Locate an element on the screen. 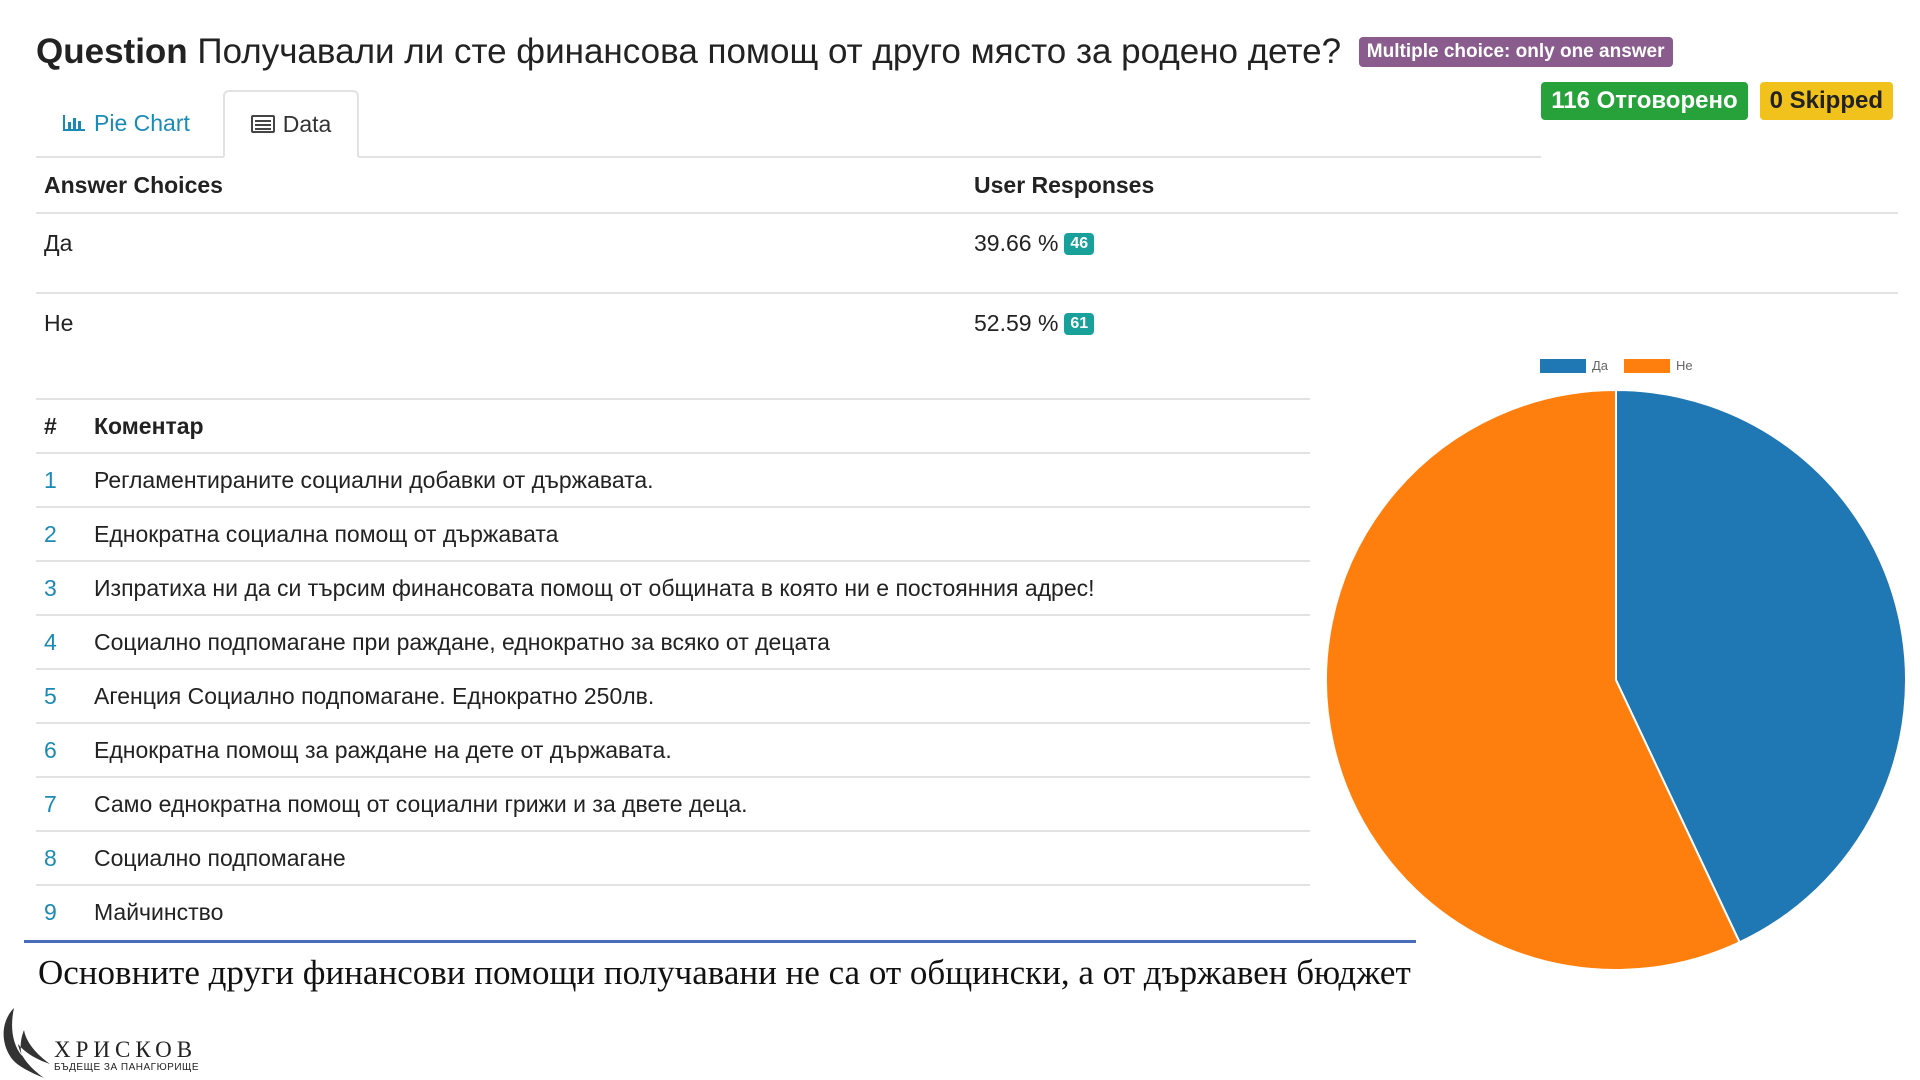 Image resolution: width=1920 pixels, height=1080 pixels. logo-subtitle: БЪДЕЩЕ ЗА ПАНАГЮРИЩЕ is located at coordinates (127, 1067).